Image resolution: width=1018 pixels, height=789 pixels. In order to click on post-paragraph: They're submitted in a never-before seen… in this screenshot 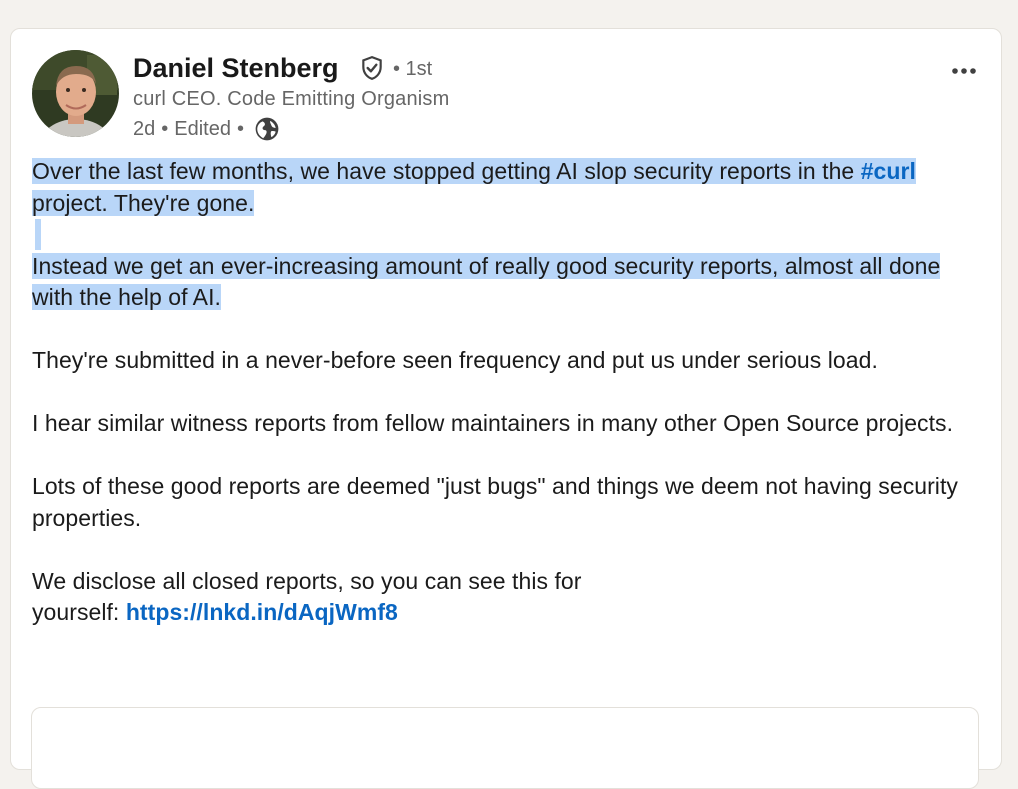, I will do `click(455, 360)`.